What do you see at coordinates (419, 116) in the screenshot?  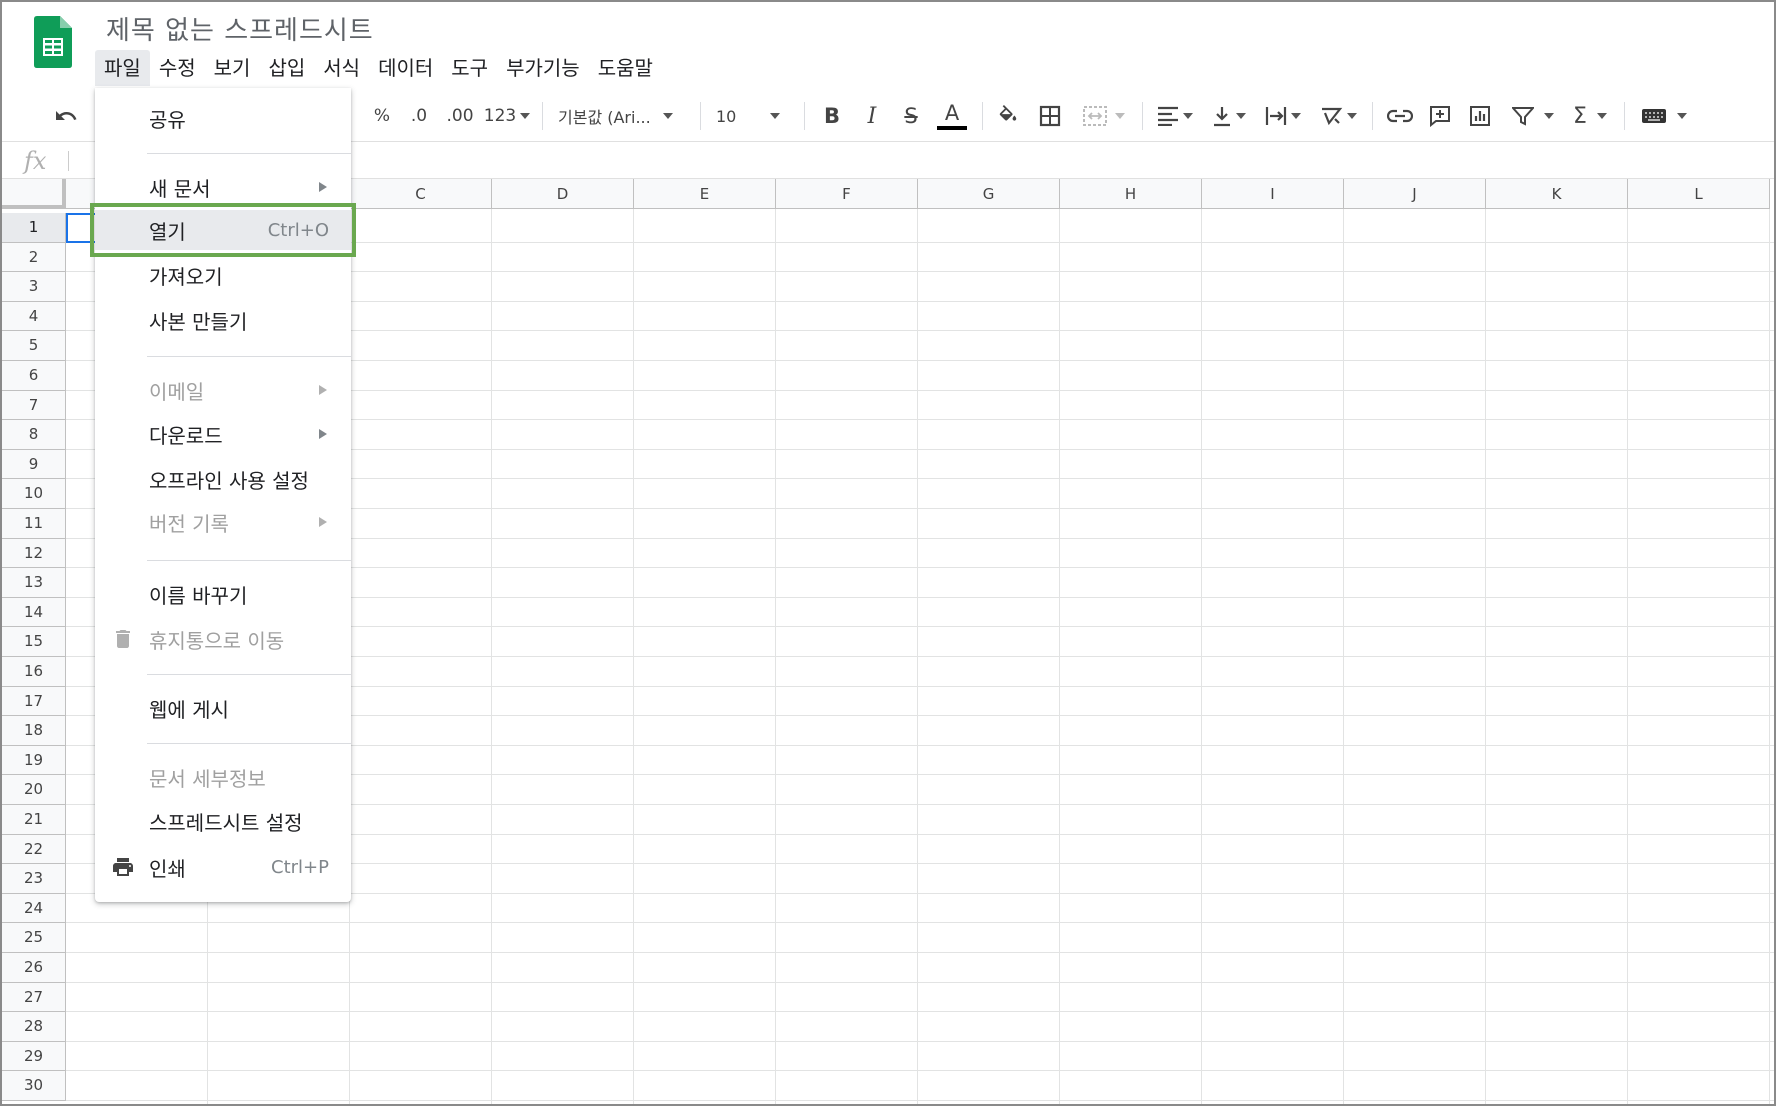 I see `decrease-decimal-button: .0` at bounding box center [419, 116].